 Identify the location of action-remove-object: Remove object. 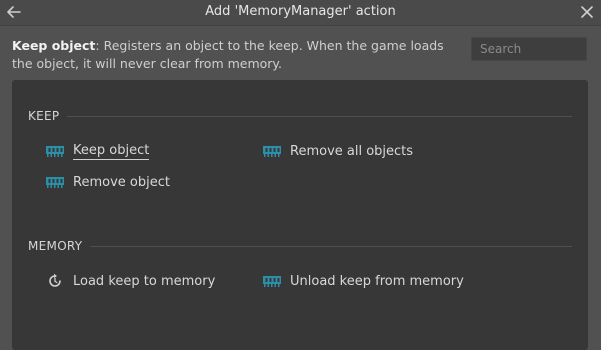
(107, 182).